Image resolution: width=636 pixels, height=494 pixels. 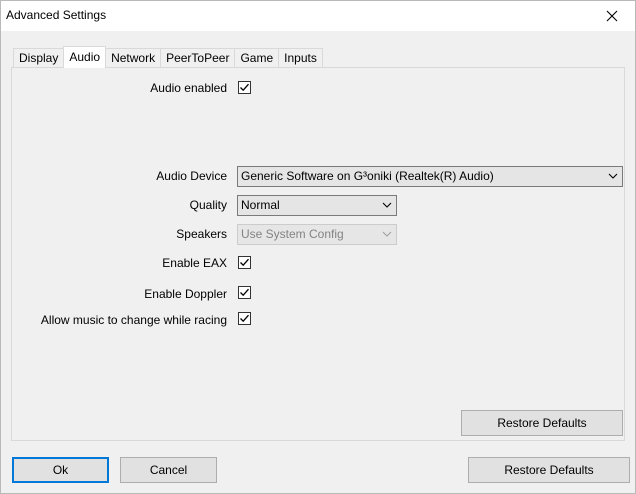 I want to click on audio-enabled-checkbox, so click(x=244, y=87).